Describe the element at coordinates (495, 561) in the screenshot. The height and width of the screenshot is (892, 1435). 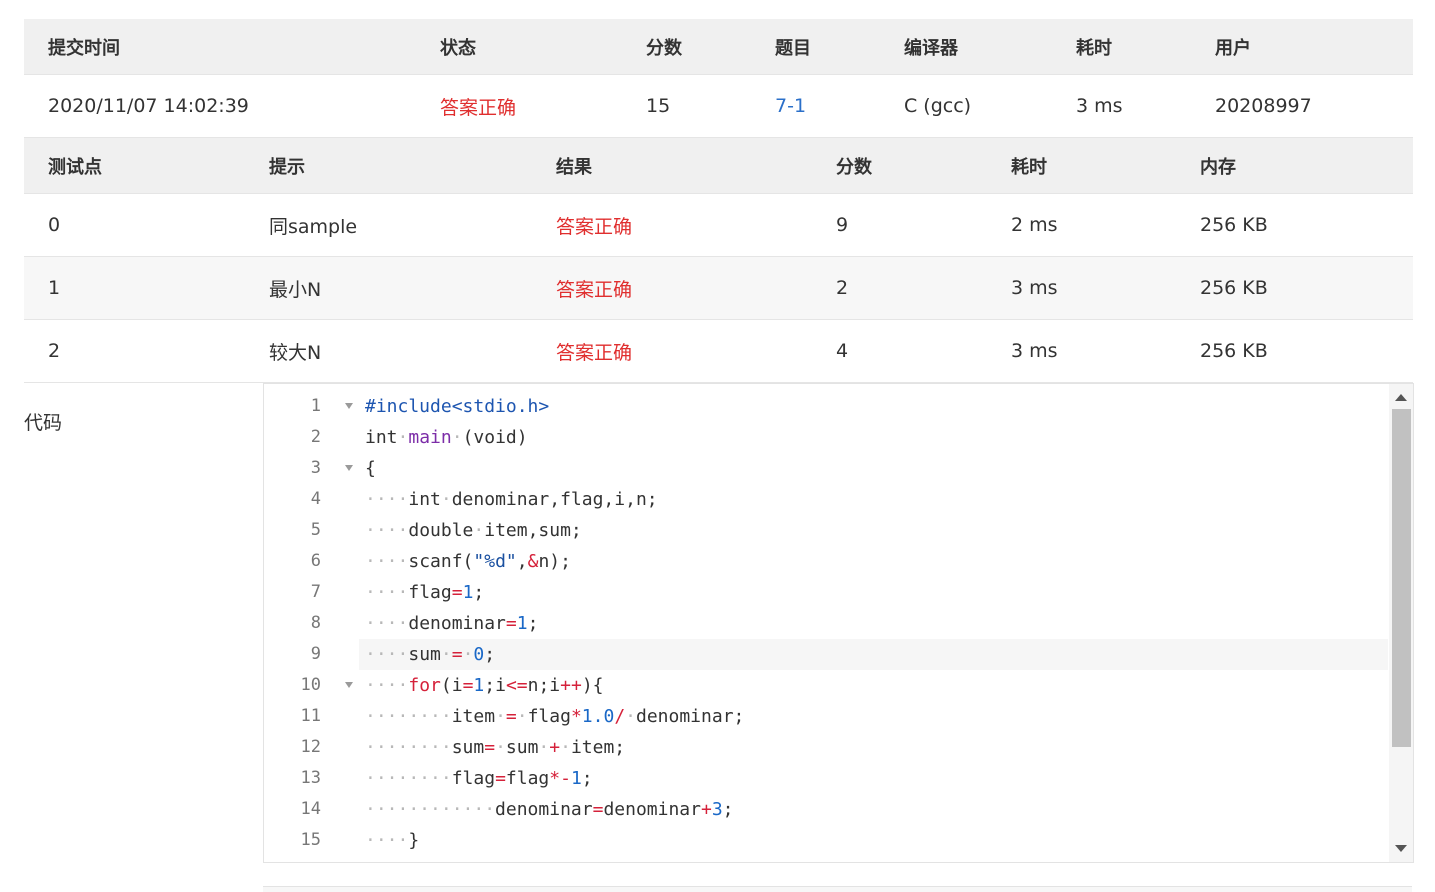
I see `code-token: "%d"` at that location.